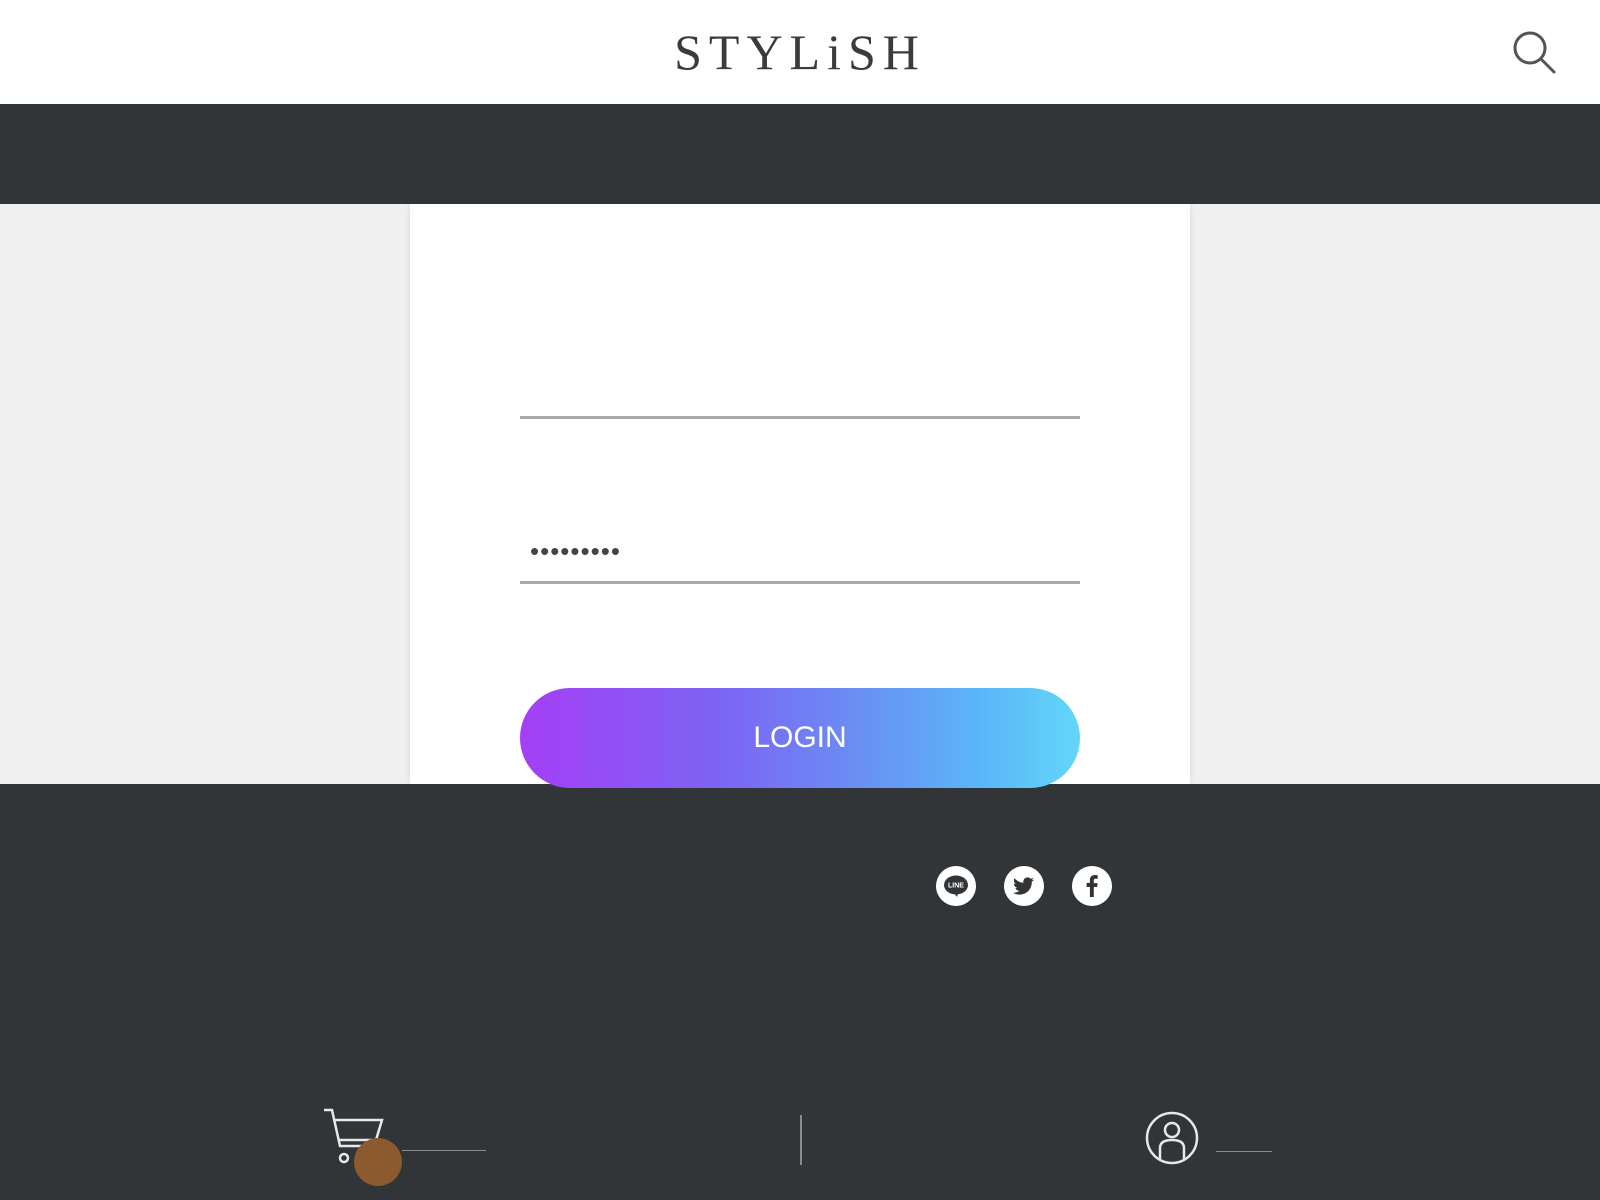 This screenshot has width=1600, height=1200. What do you see at coordinates (575, 551) in the screenshot?
I see `password-value: •••••••••` at bounding box center [575, 551].